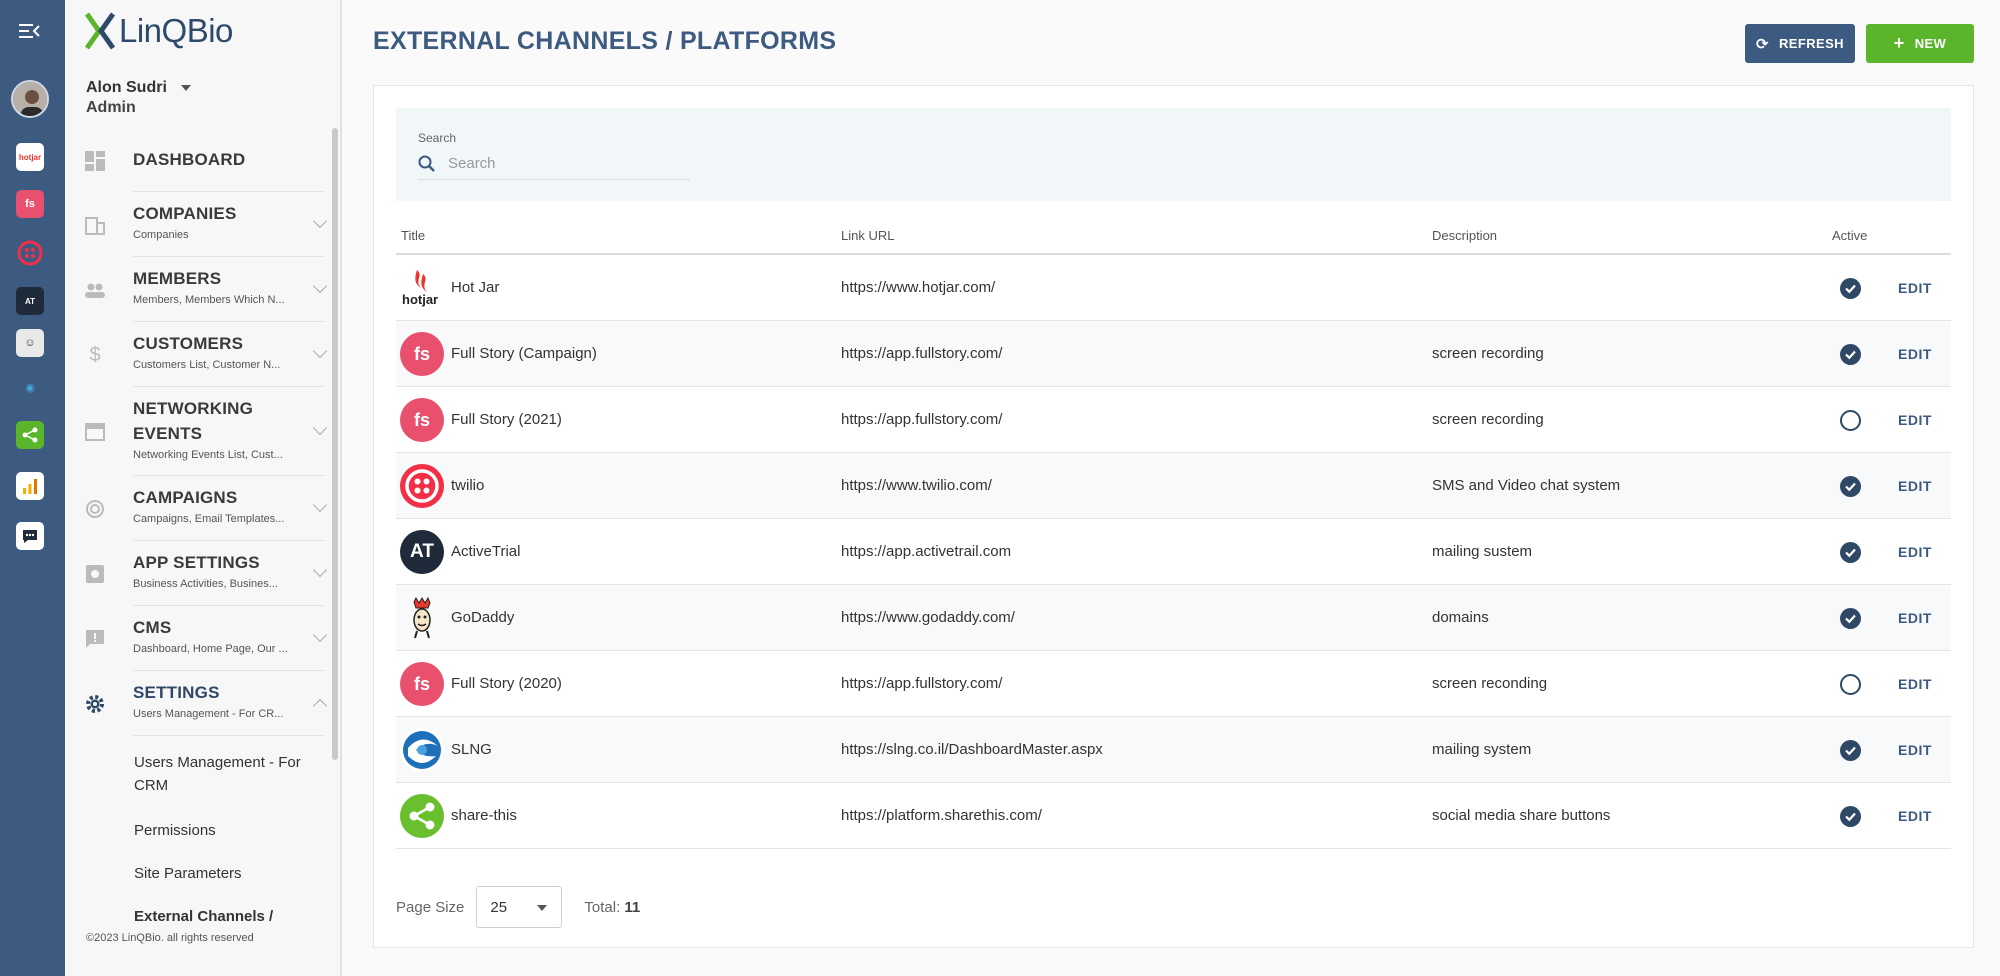 The width and height of the screenshot is (2000, 976). I want to click on fullstory-logo-icon: fs, so click(422, 354).